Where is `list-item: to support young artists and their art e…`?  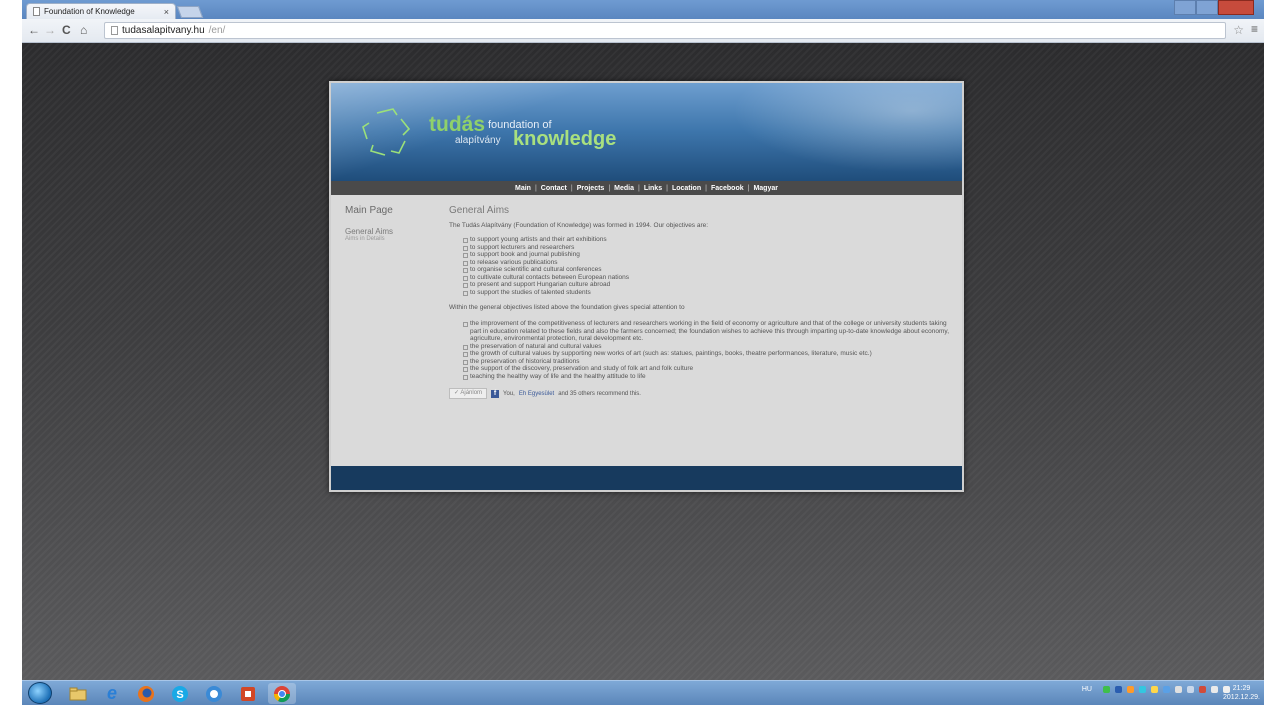
list-item: to support young artists and their art e… is located at coordinates (708, 240).